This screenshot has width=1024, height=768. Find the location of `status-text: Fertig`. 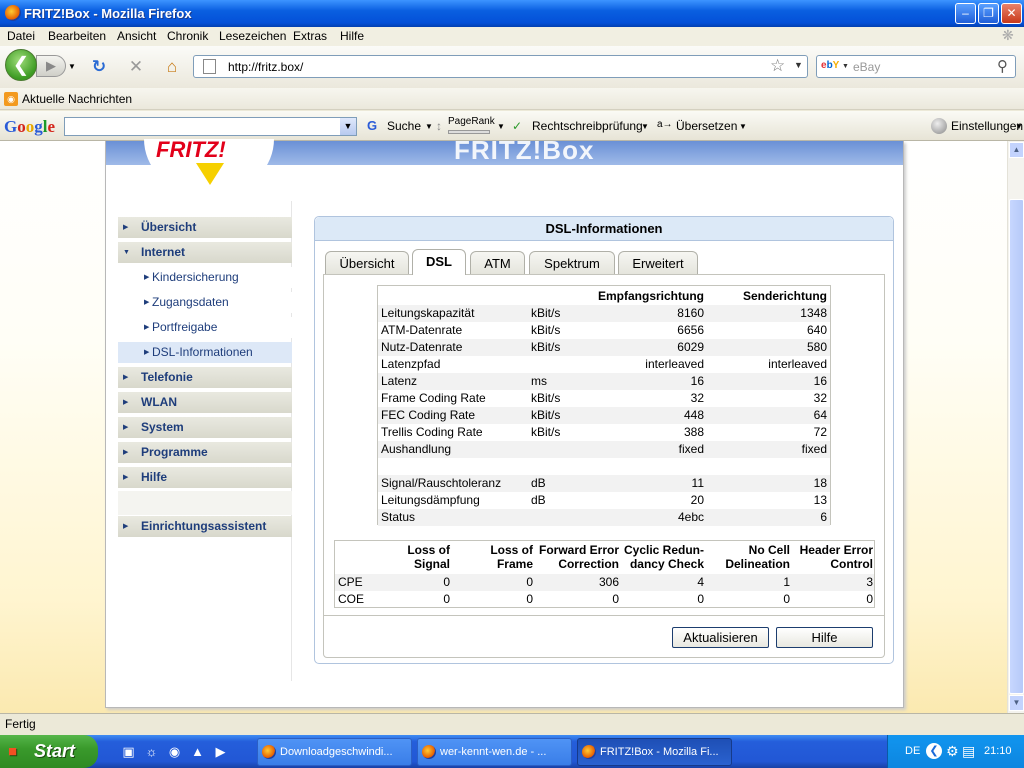

status-text: Fertig is located at coordinates (20, 724).